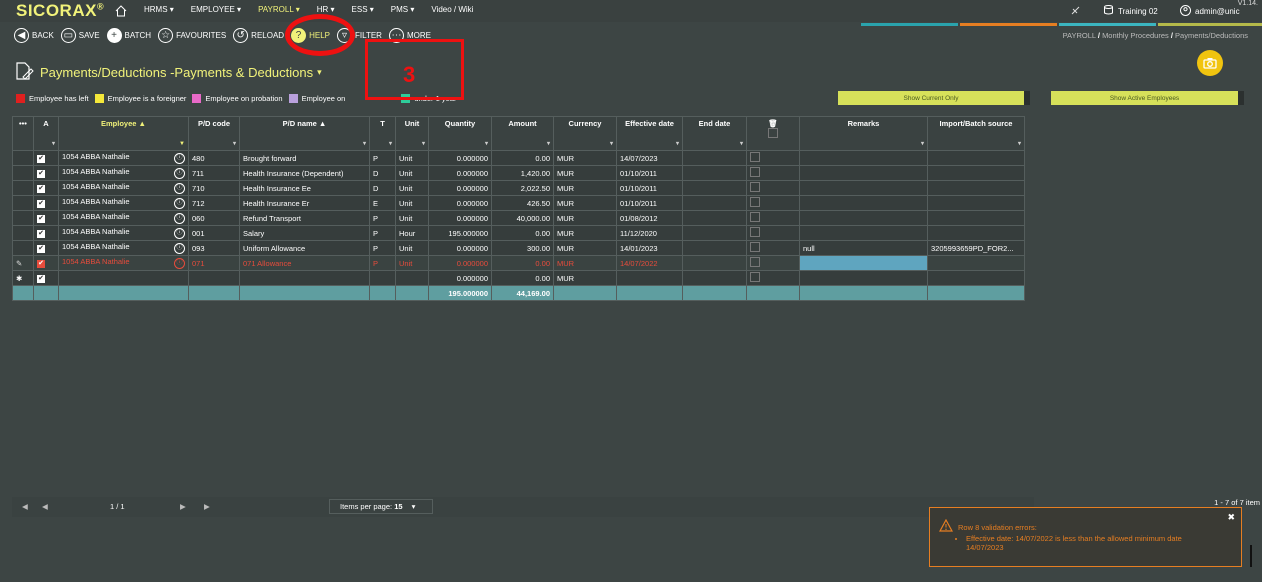 The image size is (1262, 582). I want to click on effective-date-cell: 11/12/2020, so click(649, 233).